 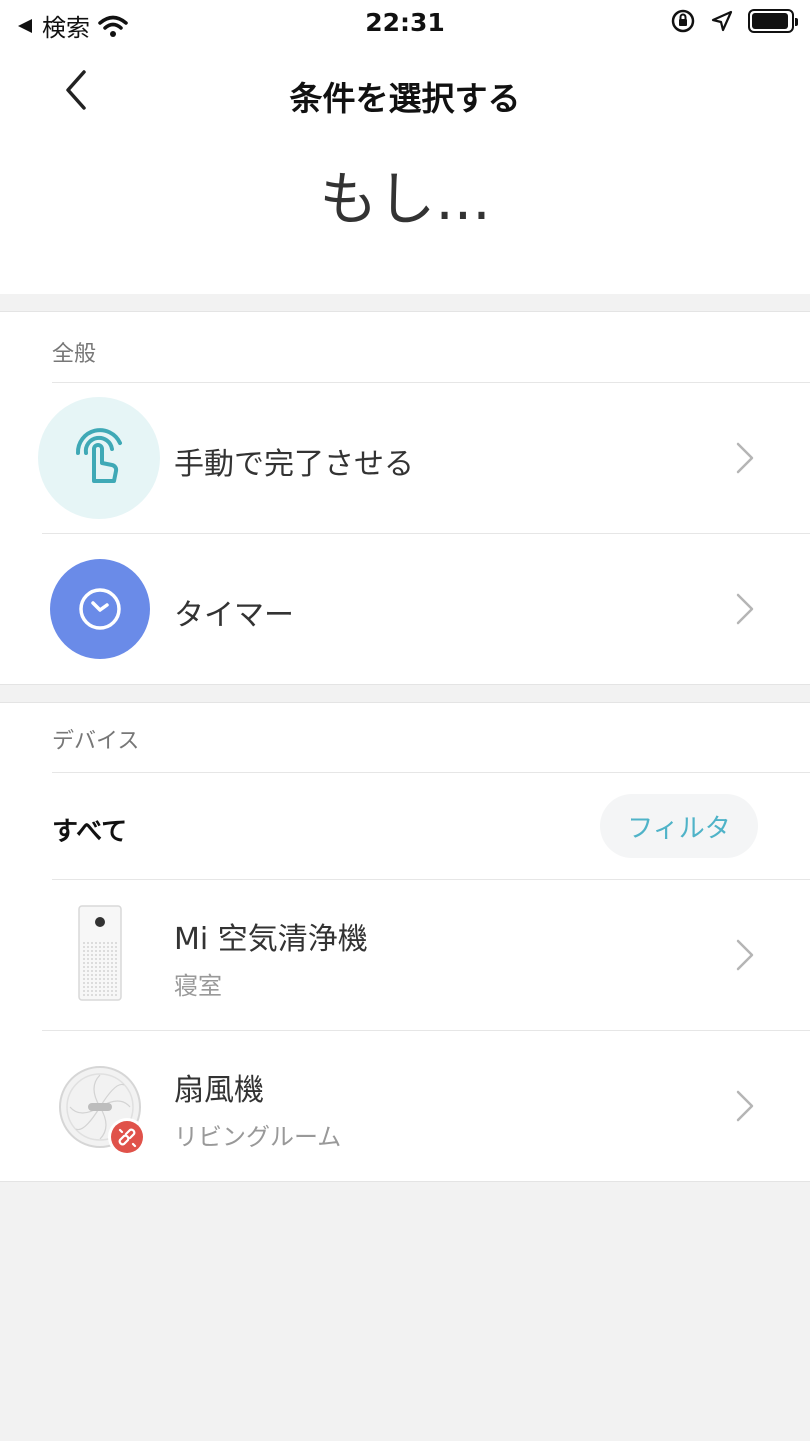 I want to click on timer-label: タイマー, so click(x=234, y=615).